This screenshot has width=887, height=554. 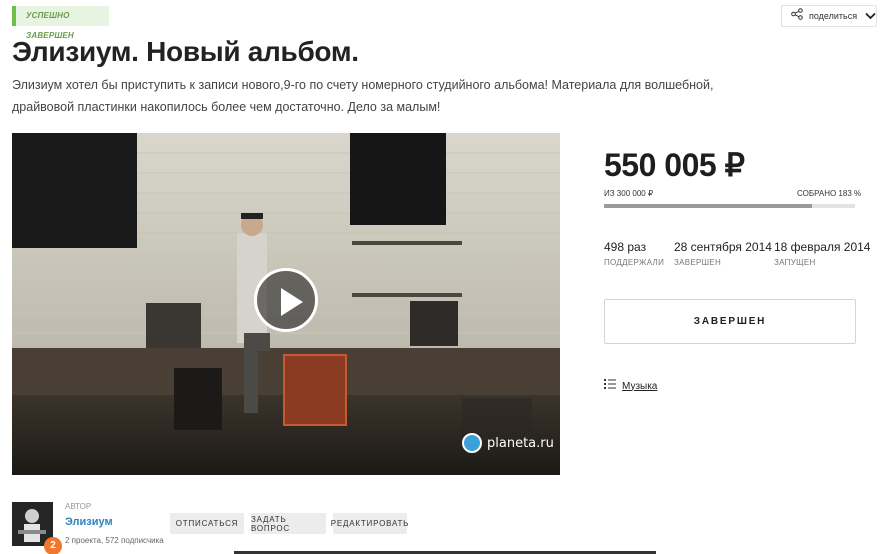 What do you see at coordinates (708, 206) in the screenshot?
I see `progress-fill` at bounding box center [708, 206].